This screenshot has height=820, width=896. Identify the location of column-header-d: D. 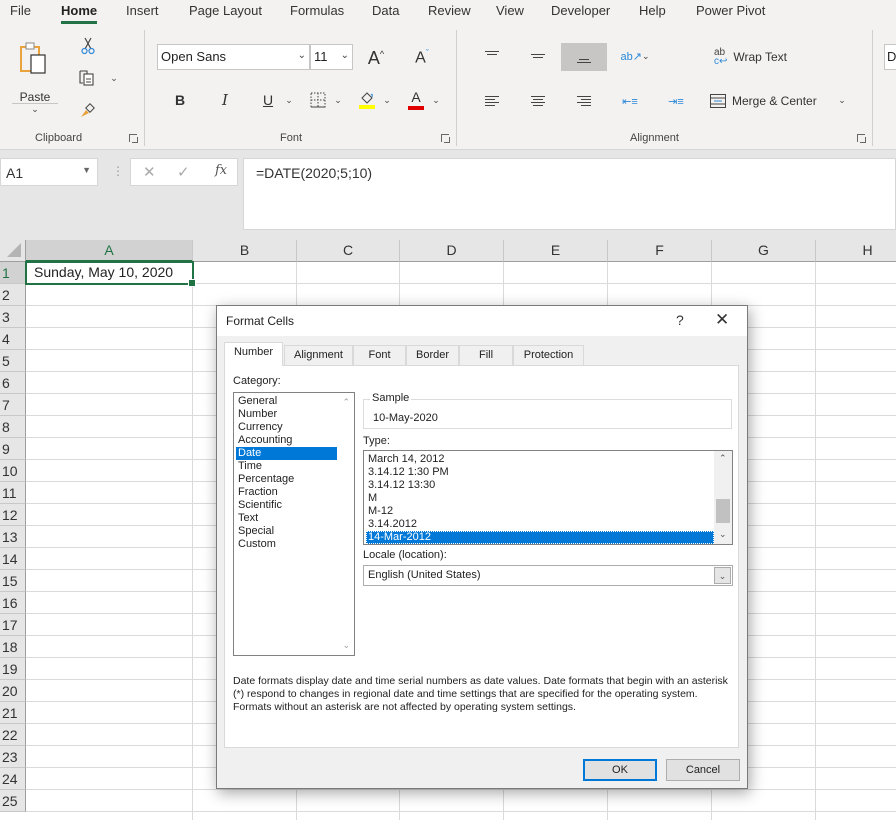
(452, 251).